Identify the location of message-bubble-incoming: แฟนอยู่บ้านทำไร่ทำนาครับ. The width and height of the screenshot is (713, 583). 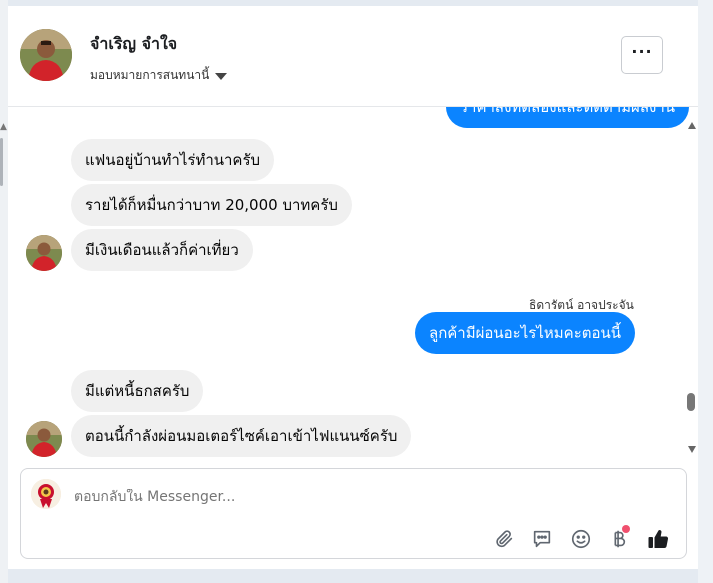
(173, 160).